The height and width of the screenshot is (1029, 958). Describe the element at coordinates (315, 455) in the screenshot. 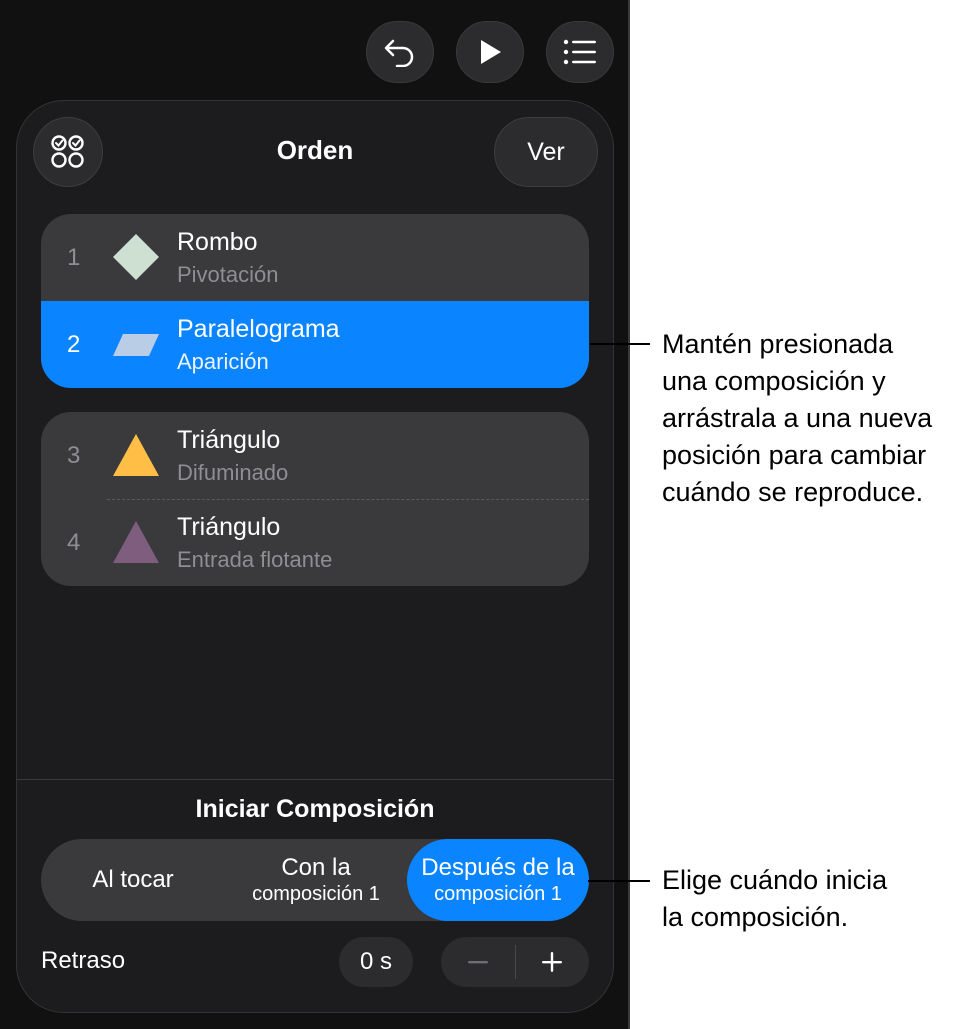

I see `build-row-3: 3 Triángulo Difuminado` at that location.